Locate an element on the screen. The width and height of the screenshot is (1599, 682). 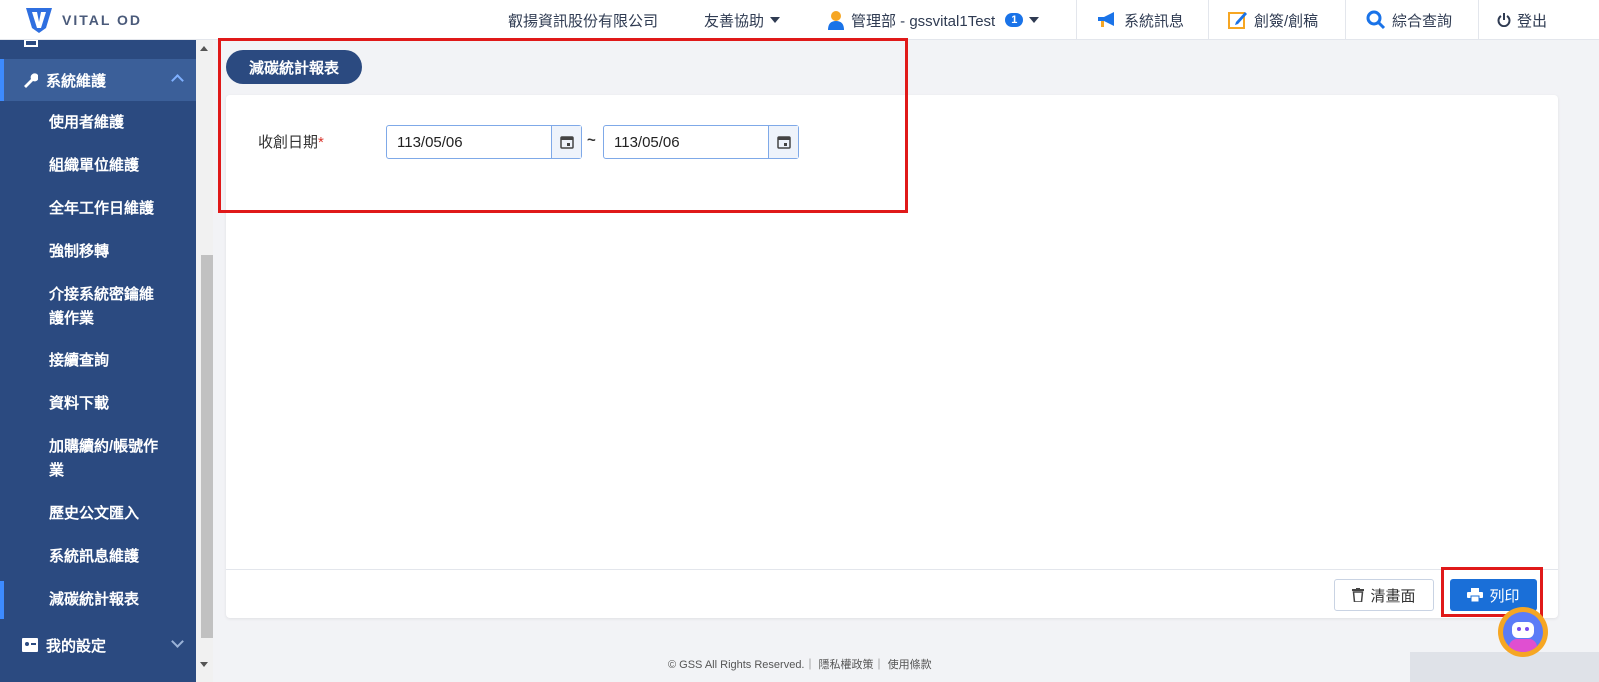
wrench-icon is located at coordinates (30, 80).